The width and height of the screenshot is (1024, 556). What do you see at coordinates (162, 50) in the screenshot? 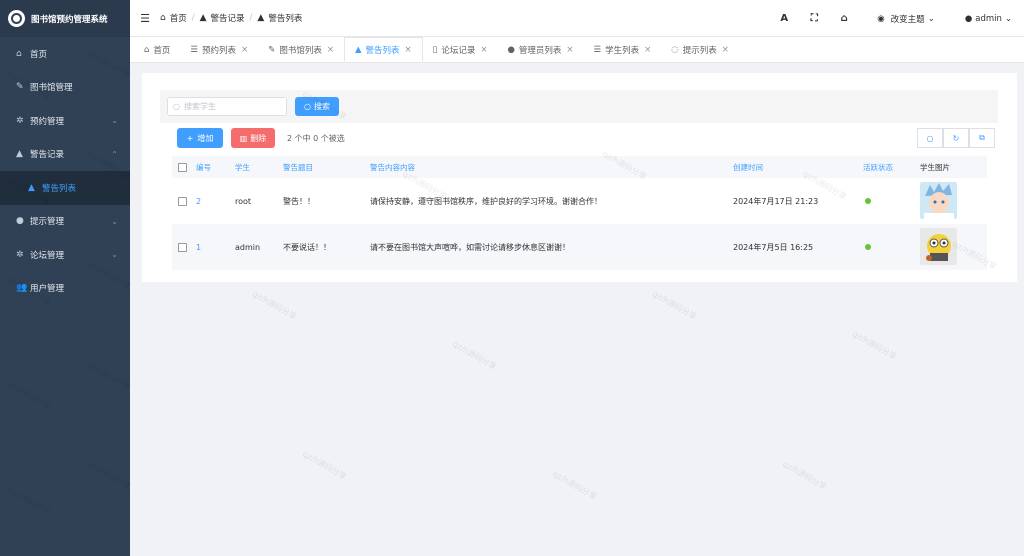
I see `tab-label: 首页` at bounding box center [162, 50].